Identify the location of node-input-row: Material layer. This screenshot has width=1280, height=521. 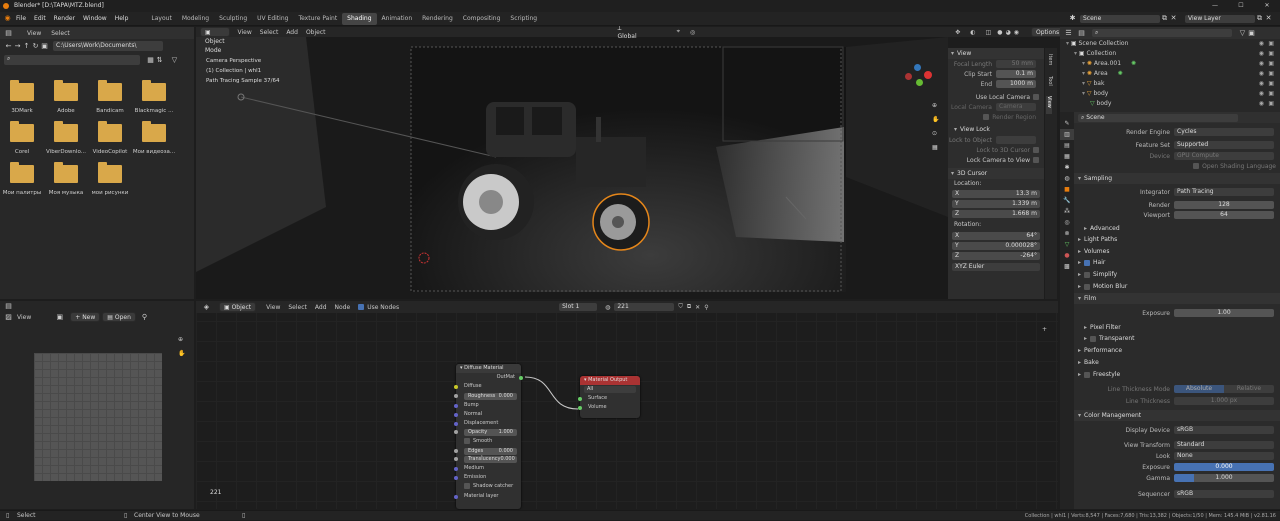
(487, 496).